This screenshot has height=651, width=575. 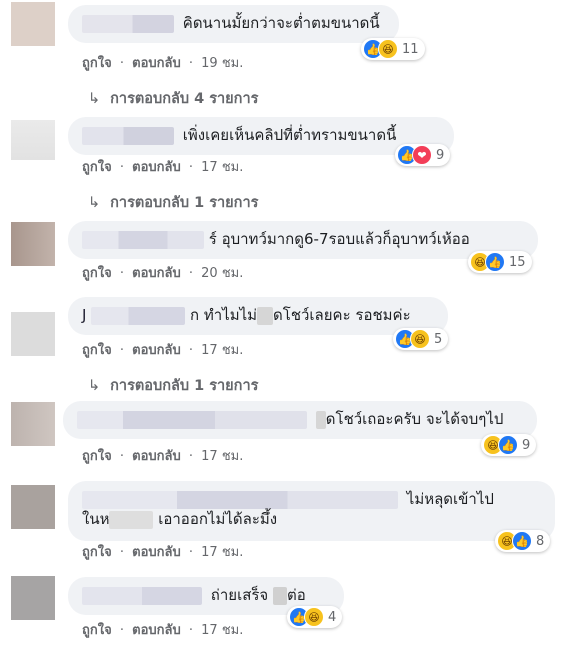 I want to click on comment-text: ไม่หลุดเข้าไป, so click(x=450, y=499).